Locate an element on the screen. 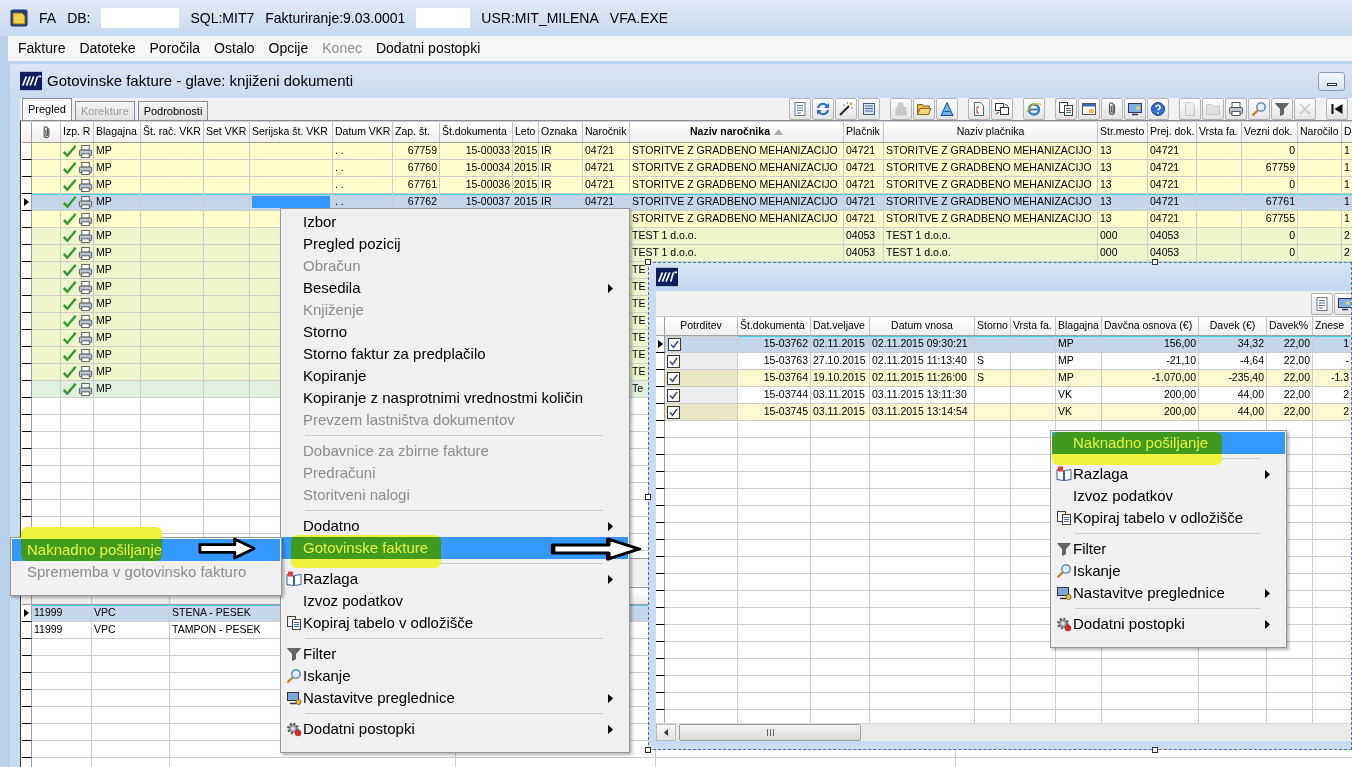 The image size is (1352, 767). menu-item: Storno is located at coordinates (455, 332).